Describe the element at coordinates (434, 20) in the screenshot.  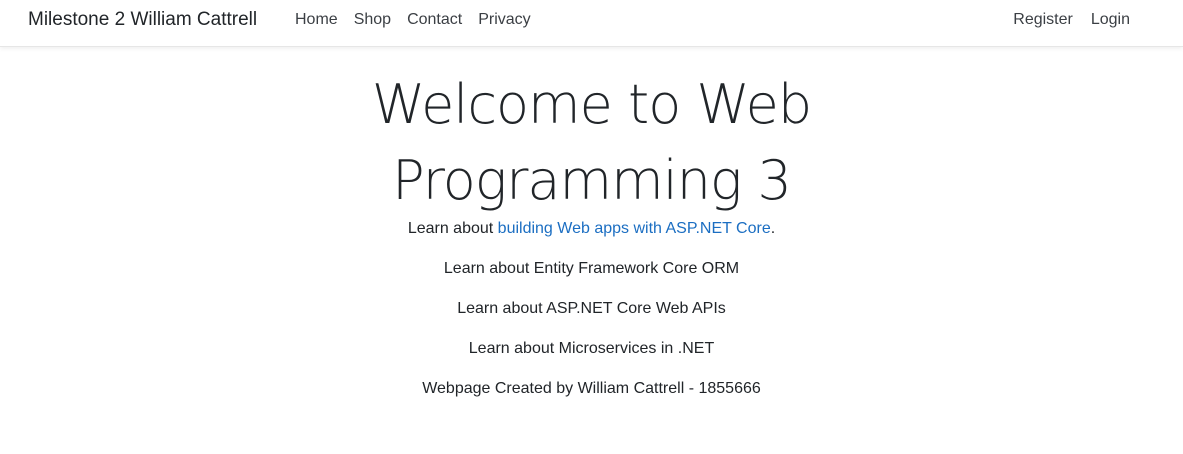
I see `nav-contact-link: Contact` at that location.